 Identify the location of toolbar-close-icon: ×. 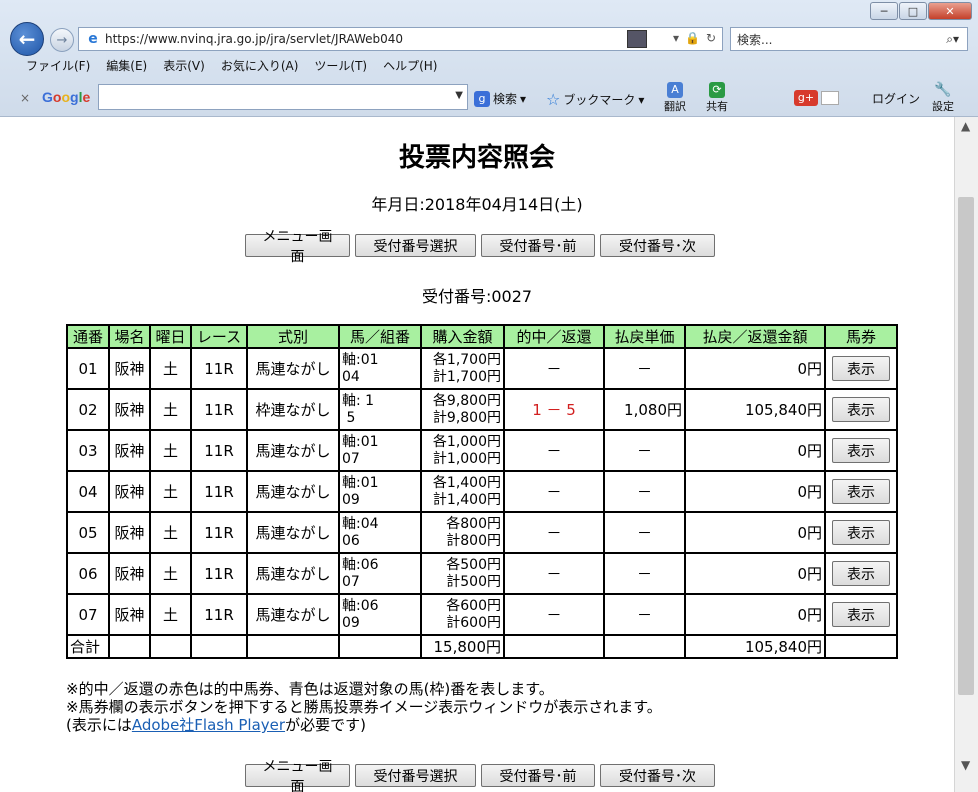
(25, 98).